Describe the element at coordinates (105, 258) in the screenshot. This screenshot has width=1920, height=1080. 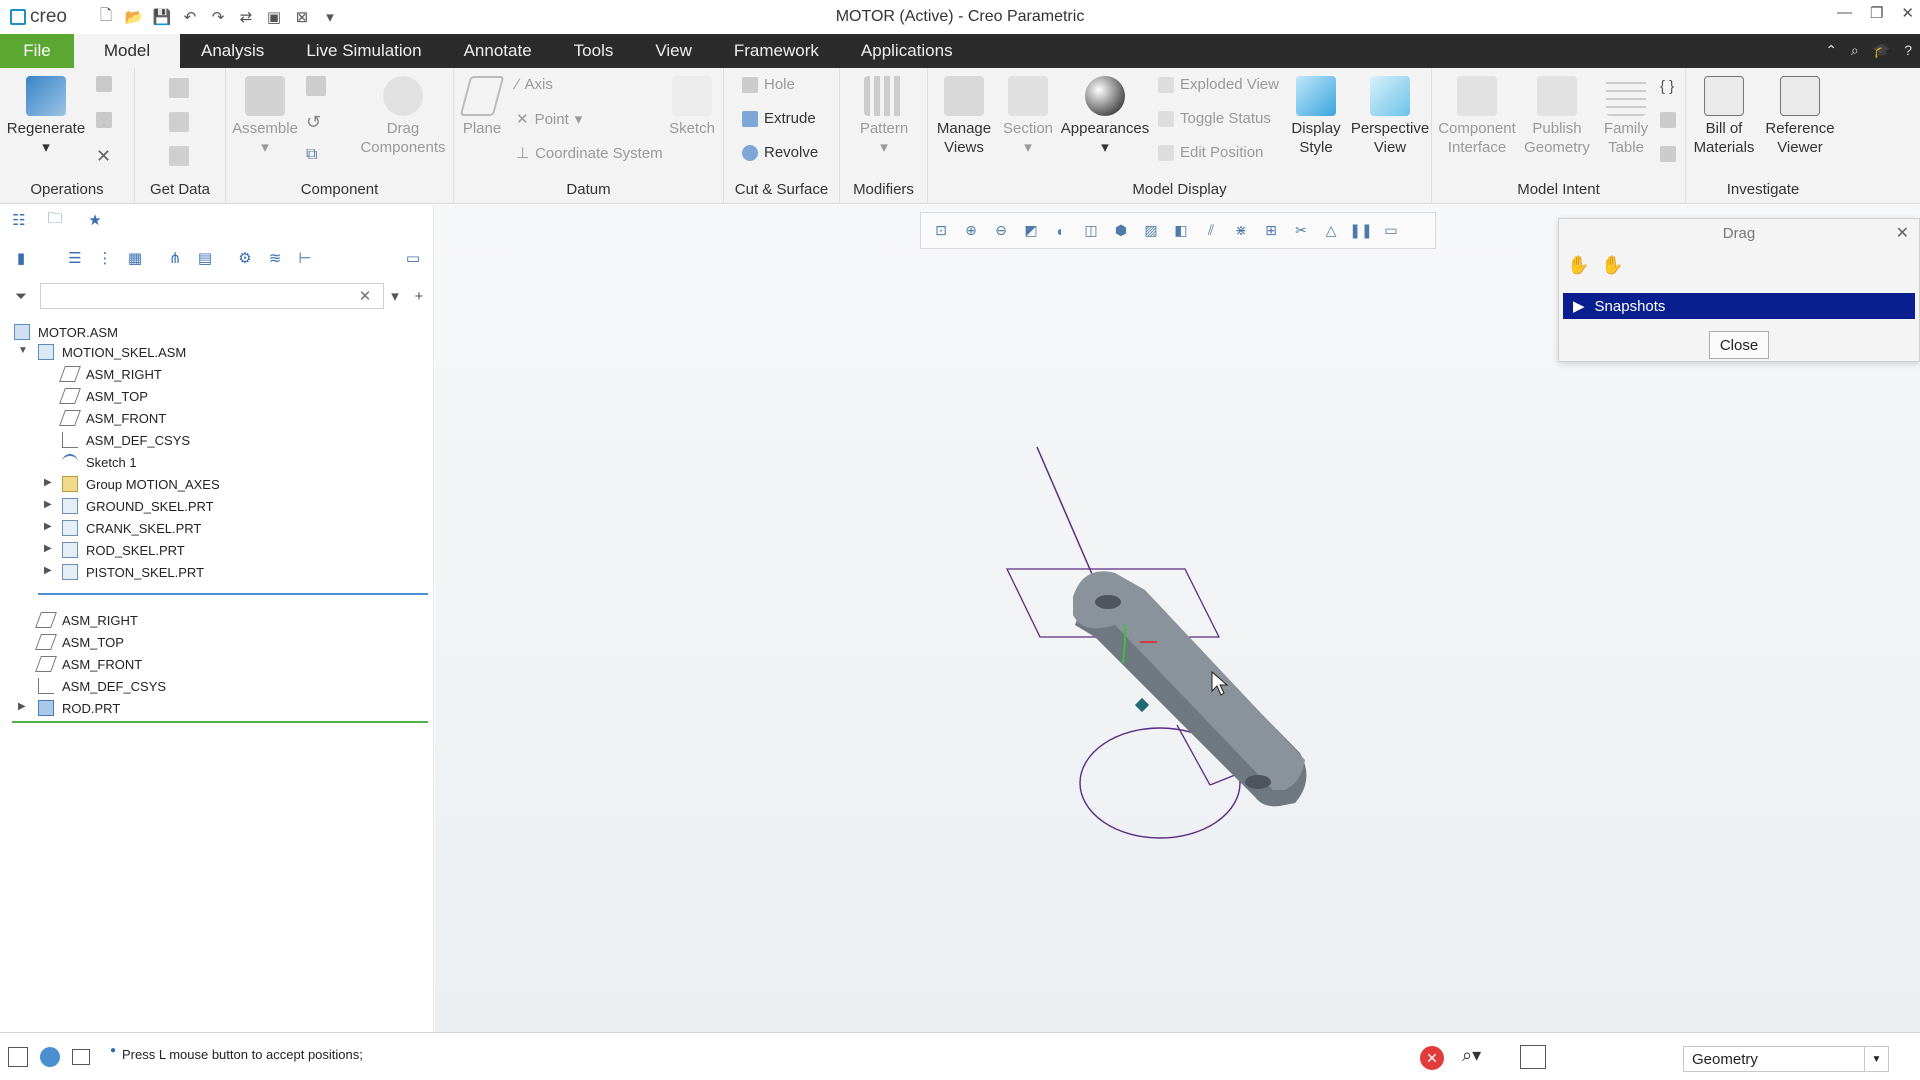
I see `tree-columns-icon: ⋮` at that location.